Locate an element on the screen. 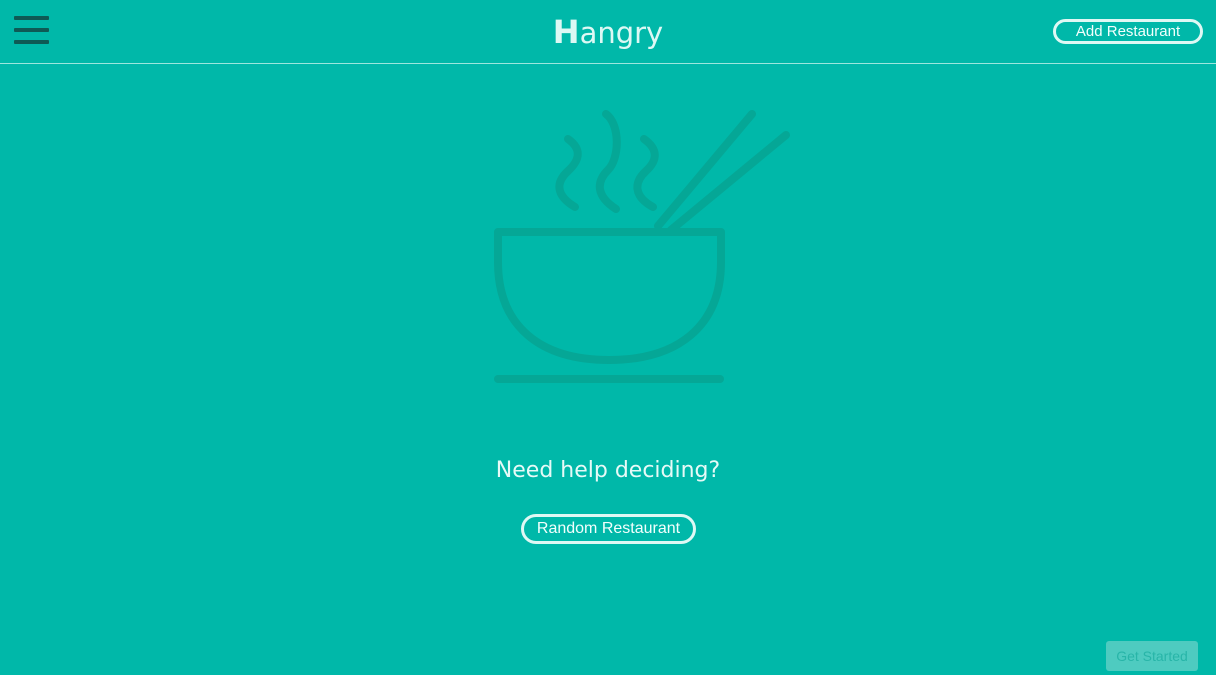  app-title-rest: angry is located at coordinates (621, 33).